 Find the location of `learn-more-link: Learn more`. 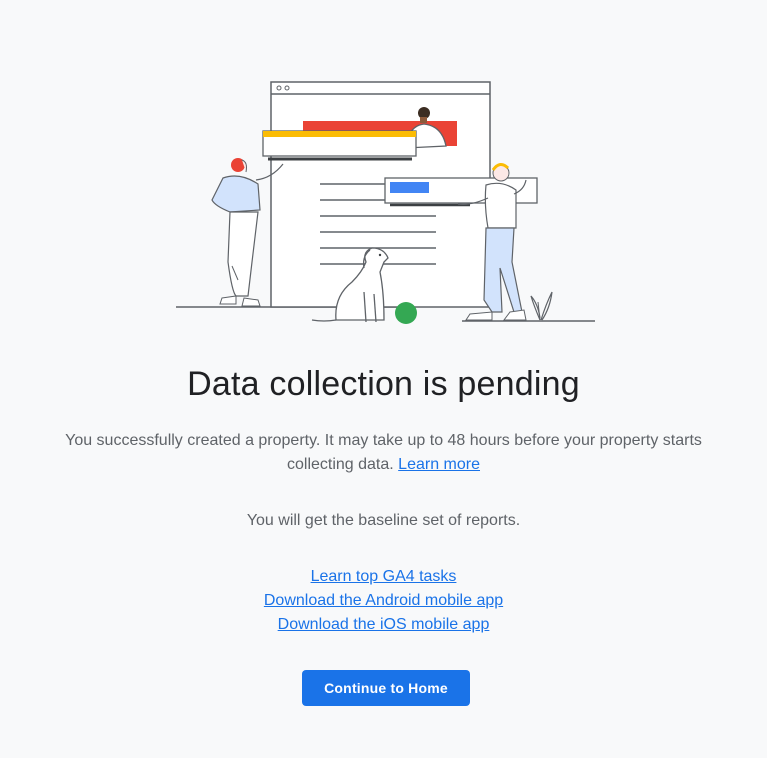

learn-more-link: Learn more is located at coordinates (439, 464).